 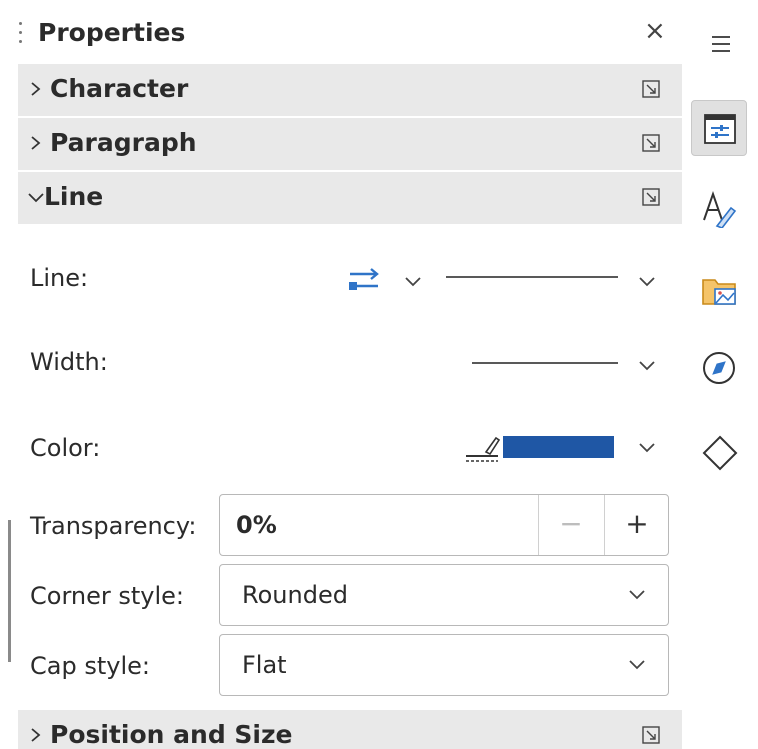 I want to click on section-paragraph-header: Paragraph, so click(x=350, y=144).